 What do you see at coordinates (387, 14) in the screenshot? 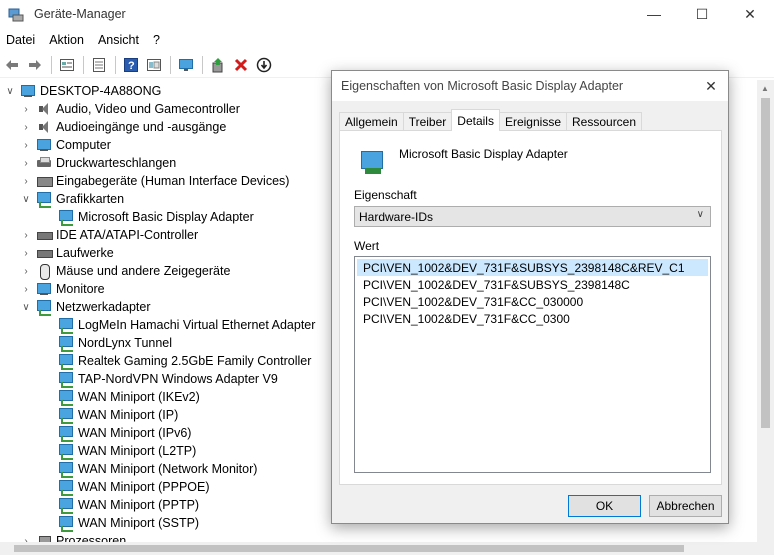
I see `title-bar: Geräte-Manager — ☐ ✕` at bounding box center [387, 14].